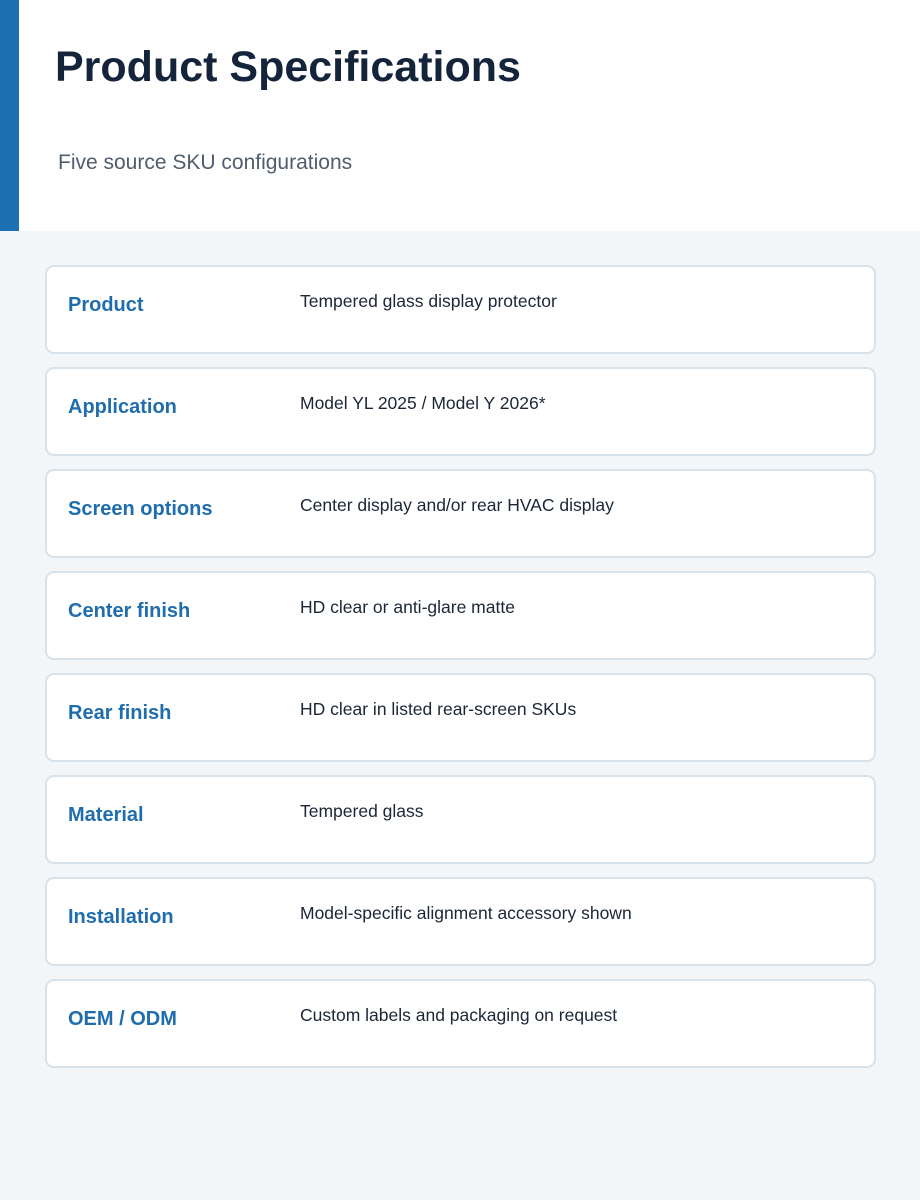 The height and width of the screenshot is (1200, 920). What do you see at coordinates (428, 301) in the screenshot?
I see `spec-value: Tempered glass display protector` at bounding box center [428, 301].